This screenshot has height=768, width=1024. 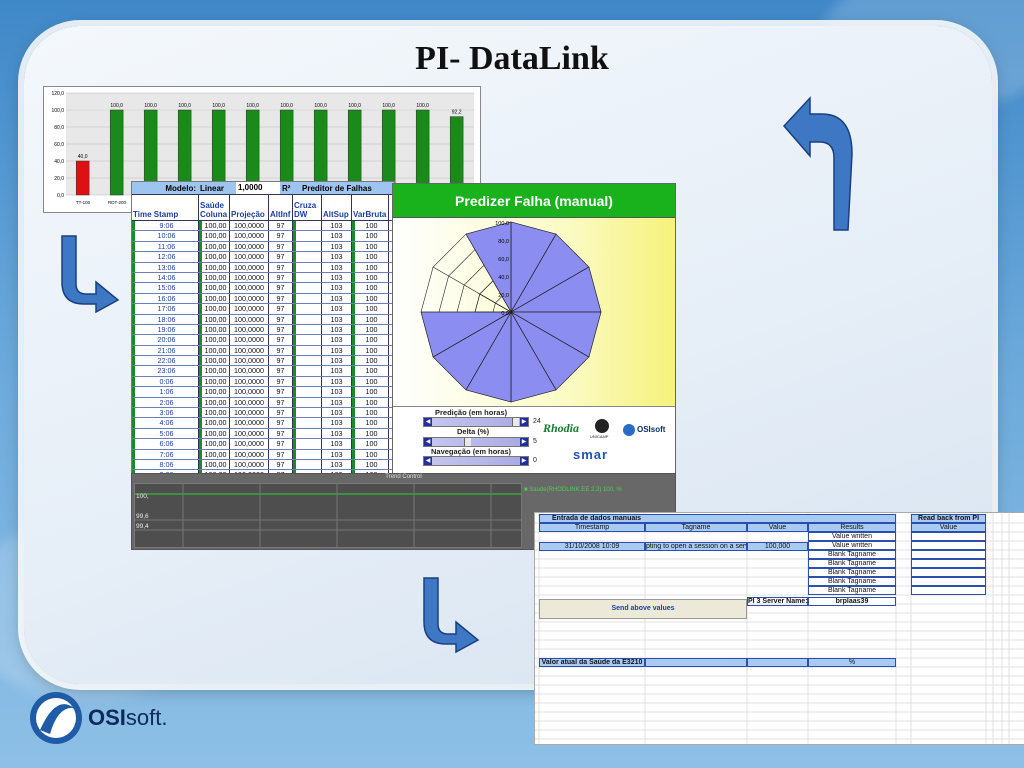 I want to click on table-cell: 1:06, so click(x=165, y=392).